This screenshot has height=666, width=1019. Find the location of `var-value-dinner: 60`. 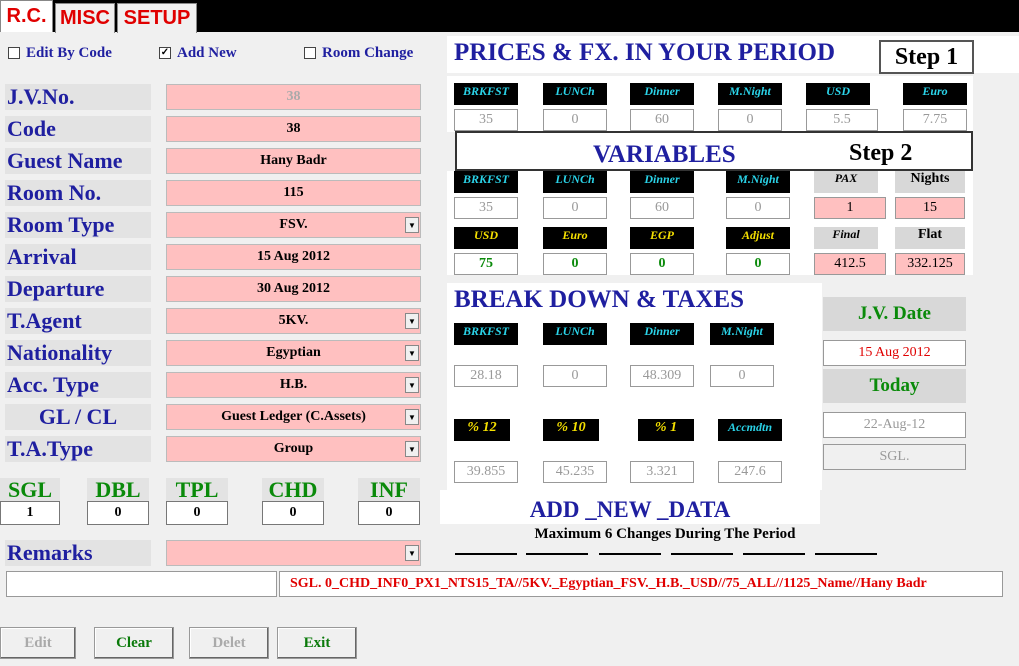

var-value-dinner: 60 is located at coordinates (662, 208).